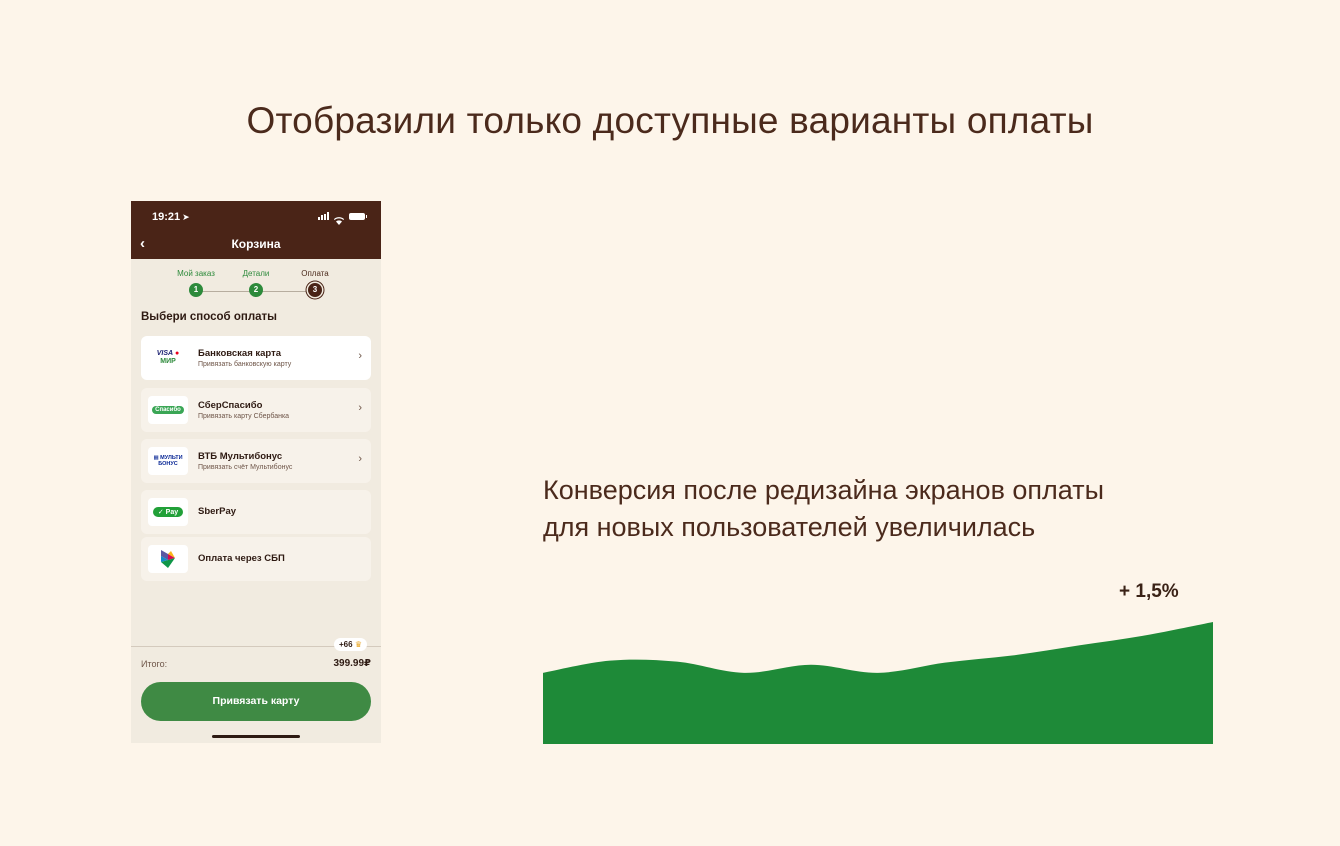  I want to click on step-label: Детали, so click(256, 273).